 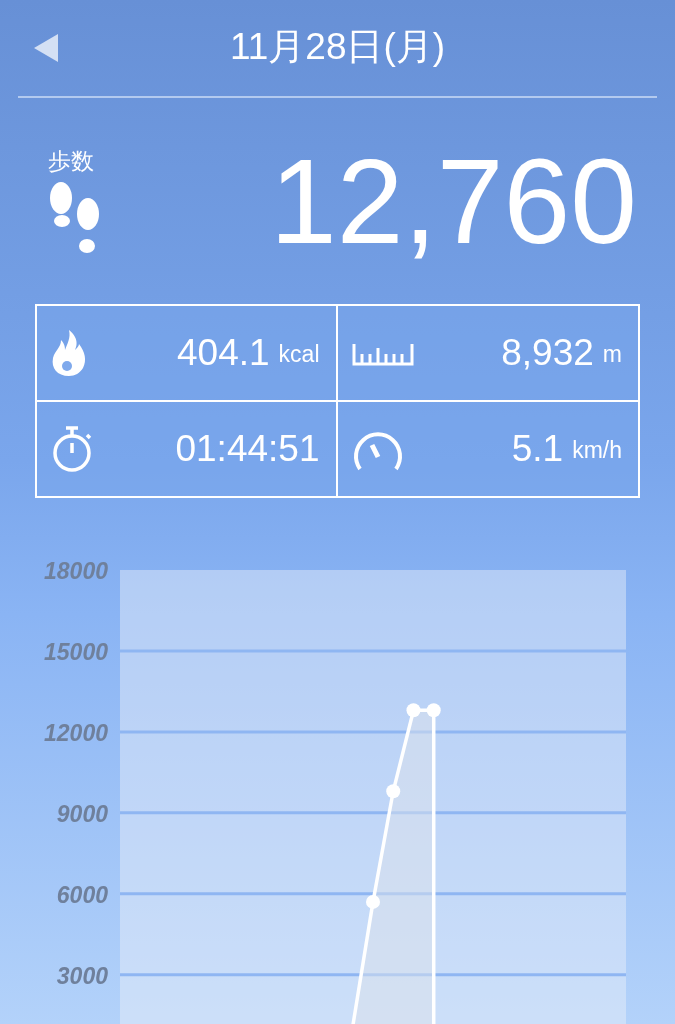 What do you see at coordinates (75, 218) in the screenshot?
I see `footprints-icon` at bounding box center [75, 218].